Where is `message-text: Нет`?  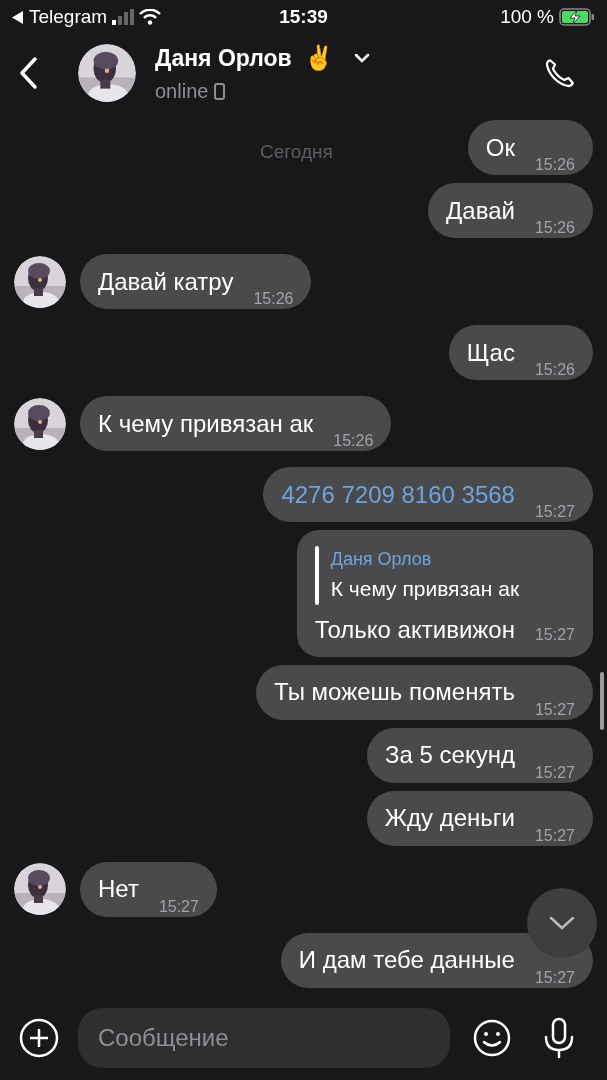 message-text: Нет is located at coordinates (118, 889).